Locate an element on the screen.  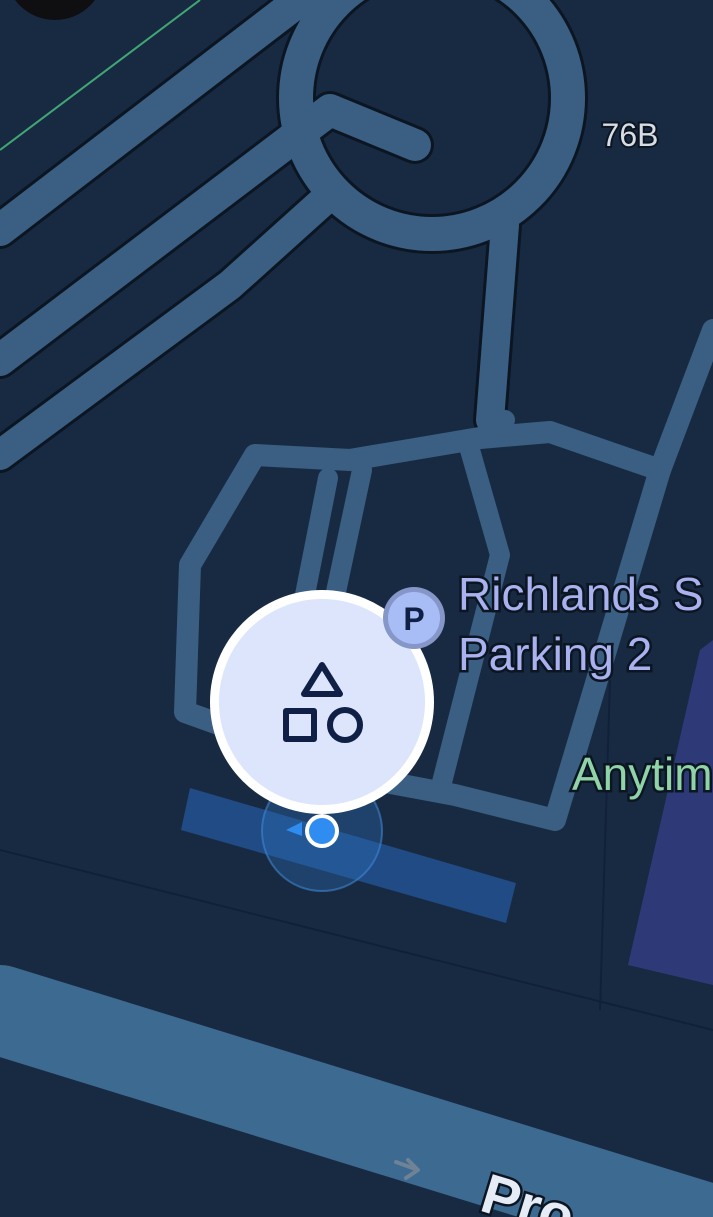
parking-name-line2: Parking 2 is located at coordinates (555, 654).